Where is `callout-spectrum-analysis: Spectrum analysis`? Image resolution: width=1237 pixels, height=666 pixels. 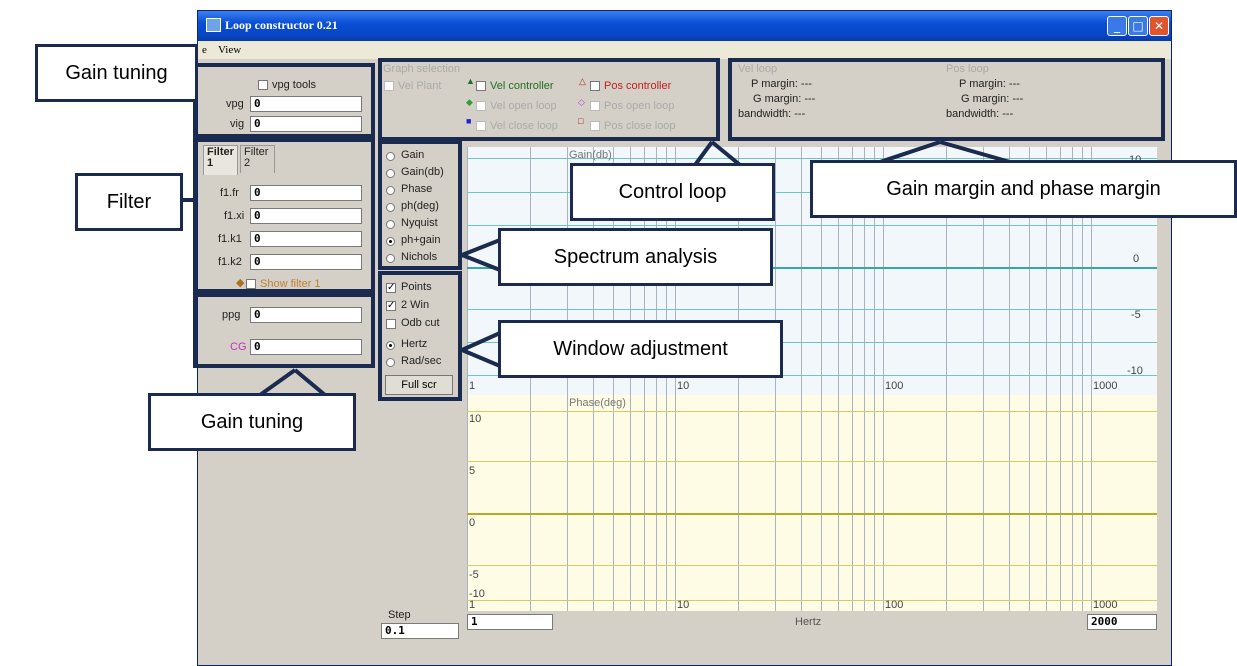 callout-spectrum-analysis: Spectrum analysis is located at coordinates (635, 257).